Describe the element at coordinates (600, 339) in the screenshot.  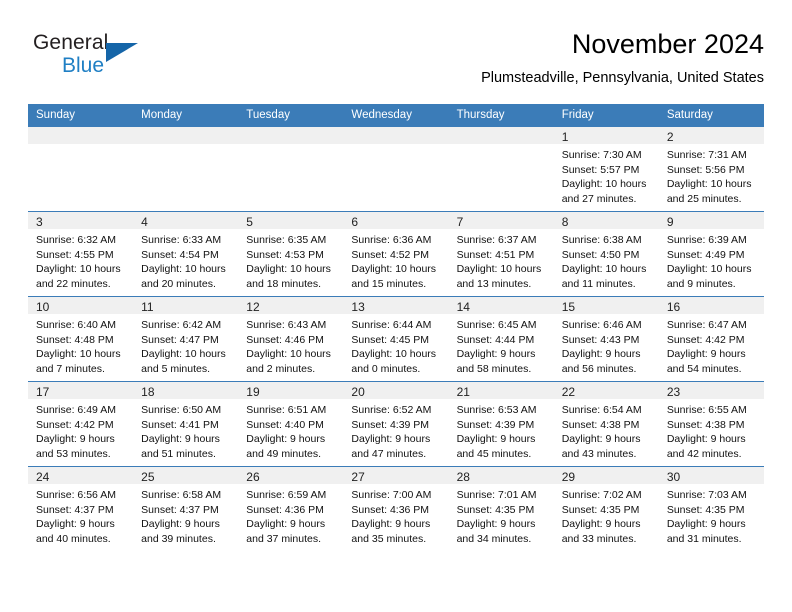
I see `sunset-text: Sunset: 4:43 PM` at that location.